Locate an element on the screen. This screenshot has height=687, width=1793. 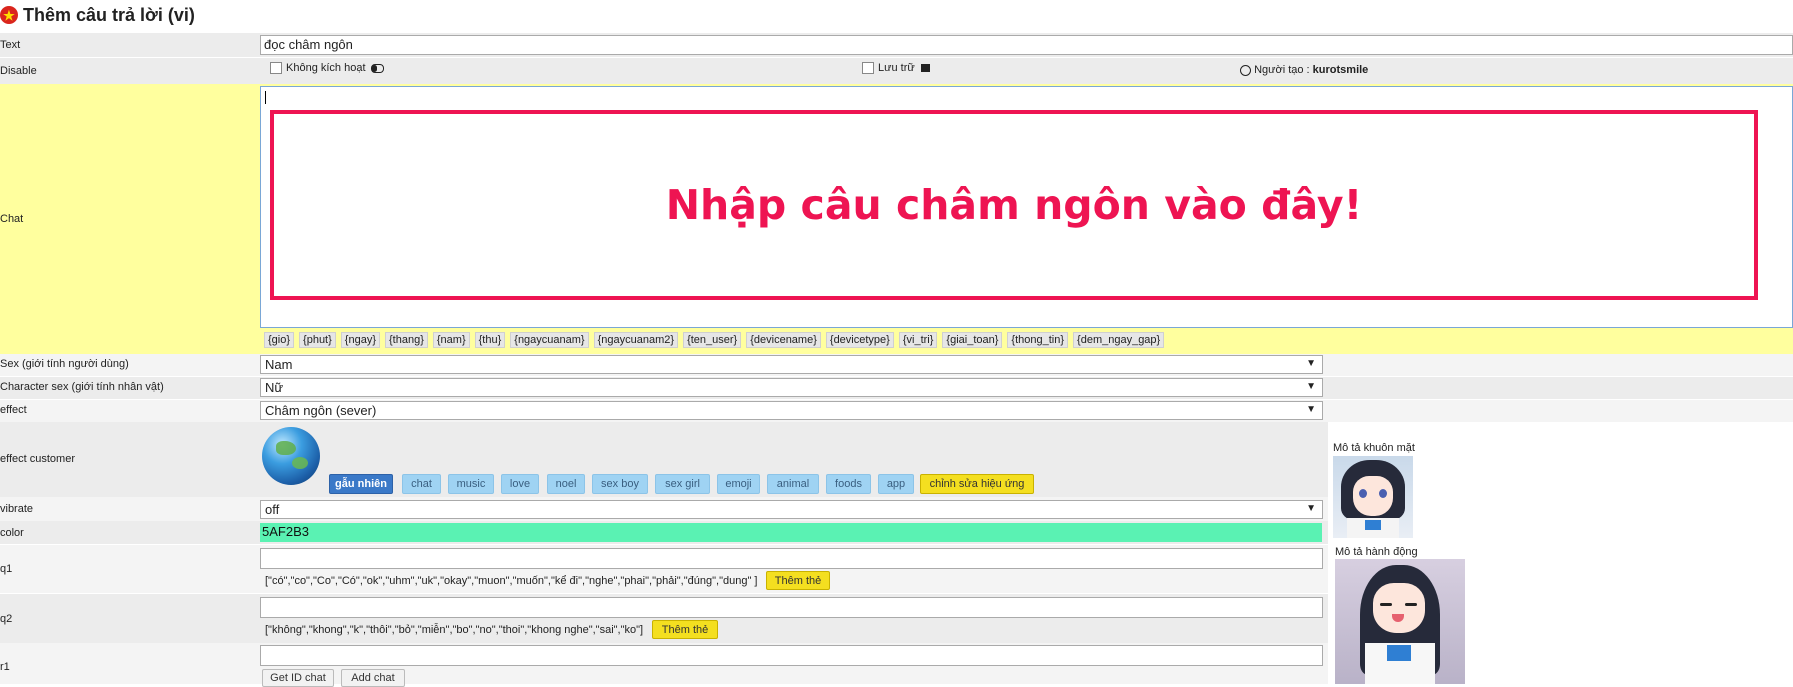
tag-nam: {nam} is located at coordinates (451, 340).